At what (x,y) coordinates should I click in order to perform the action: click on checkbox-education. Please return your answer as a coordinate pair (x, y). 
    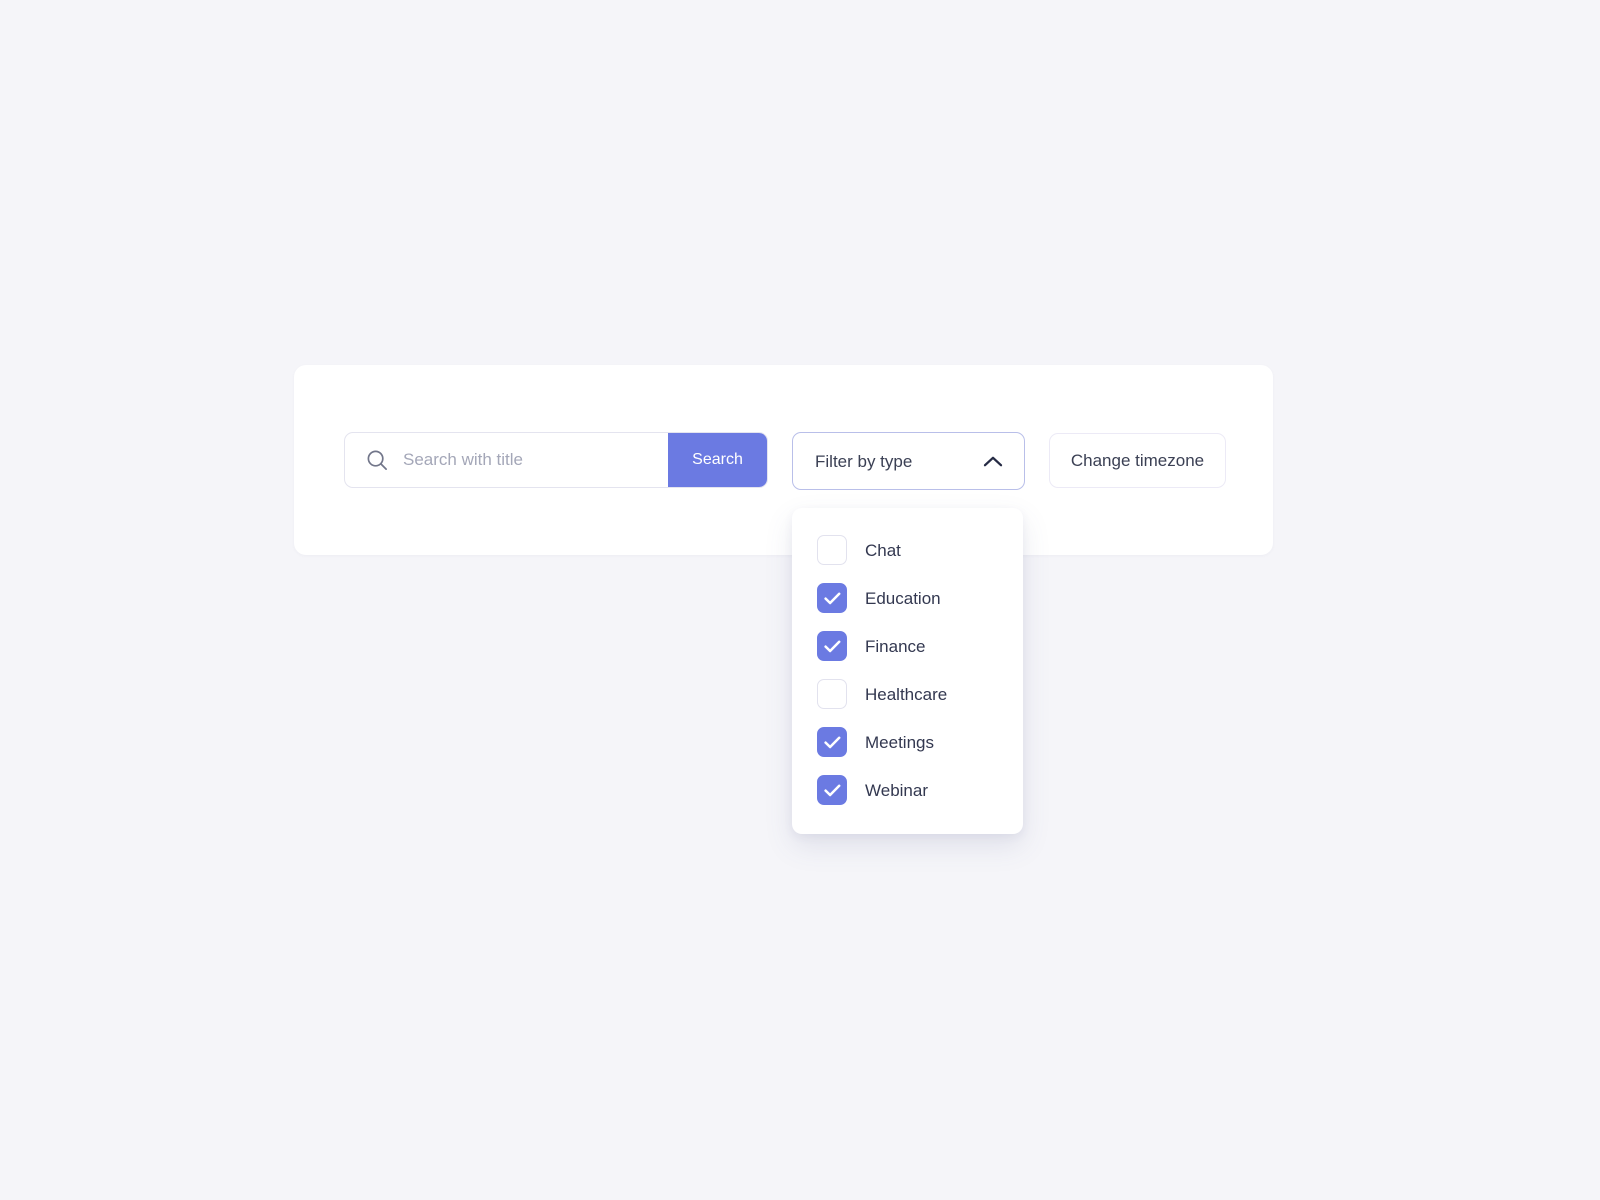
    Looking at the image, I should click on (832, 598).